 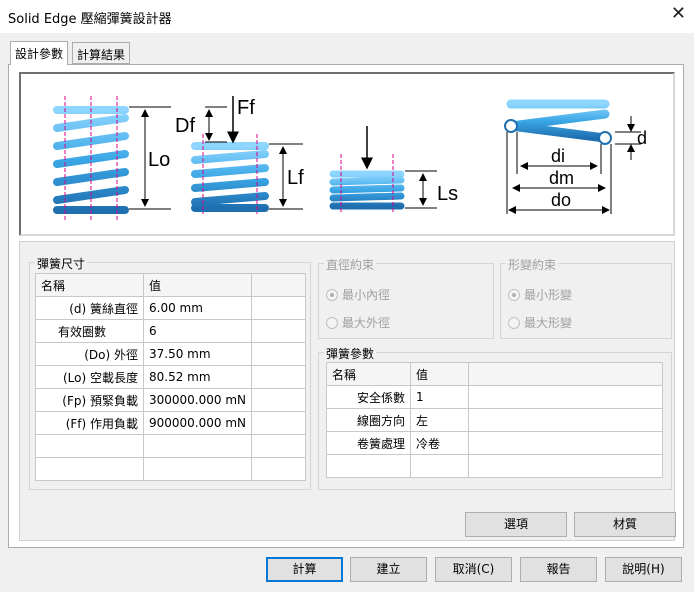 I want to click on table-row: (Lo) 空載長度 80.52 mm, so click(x=170, y=377).